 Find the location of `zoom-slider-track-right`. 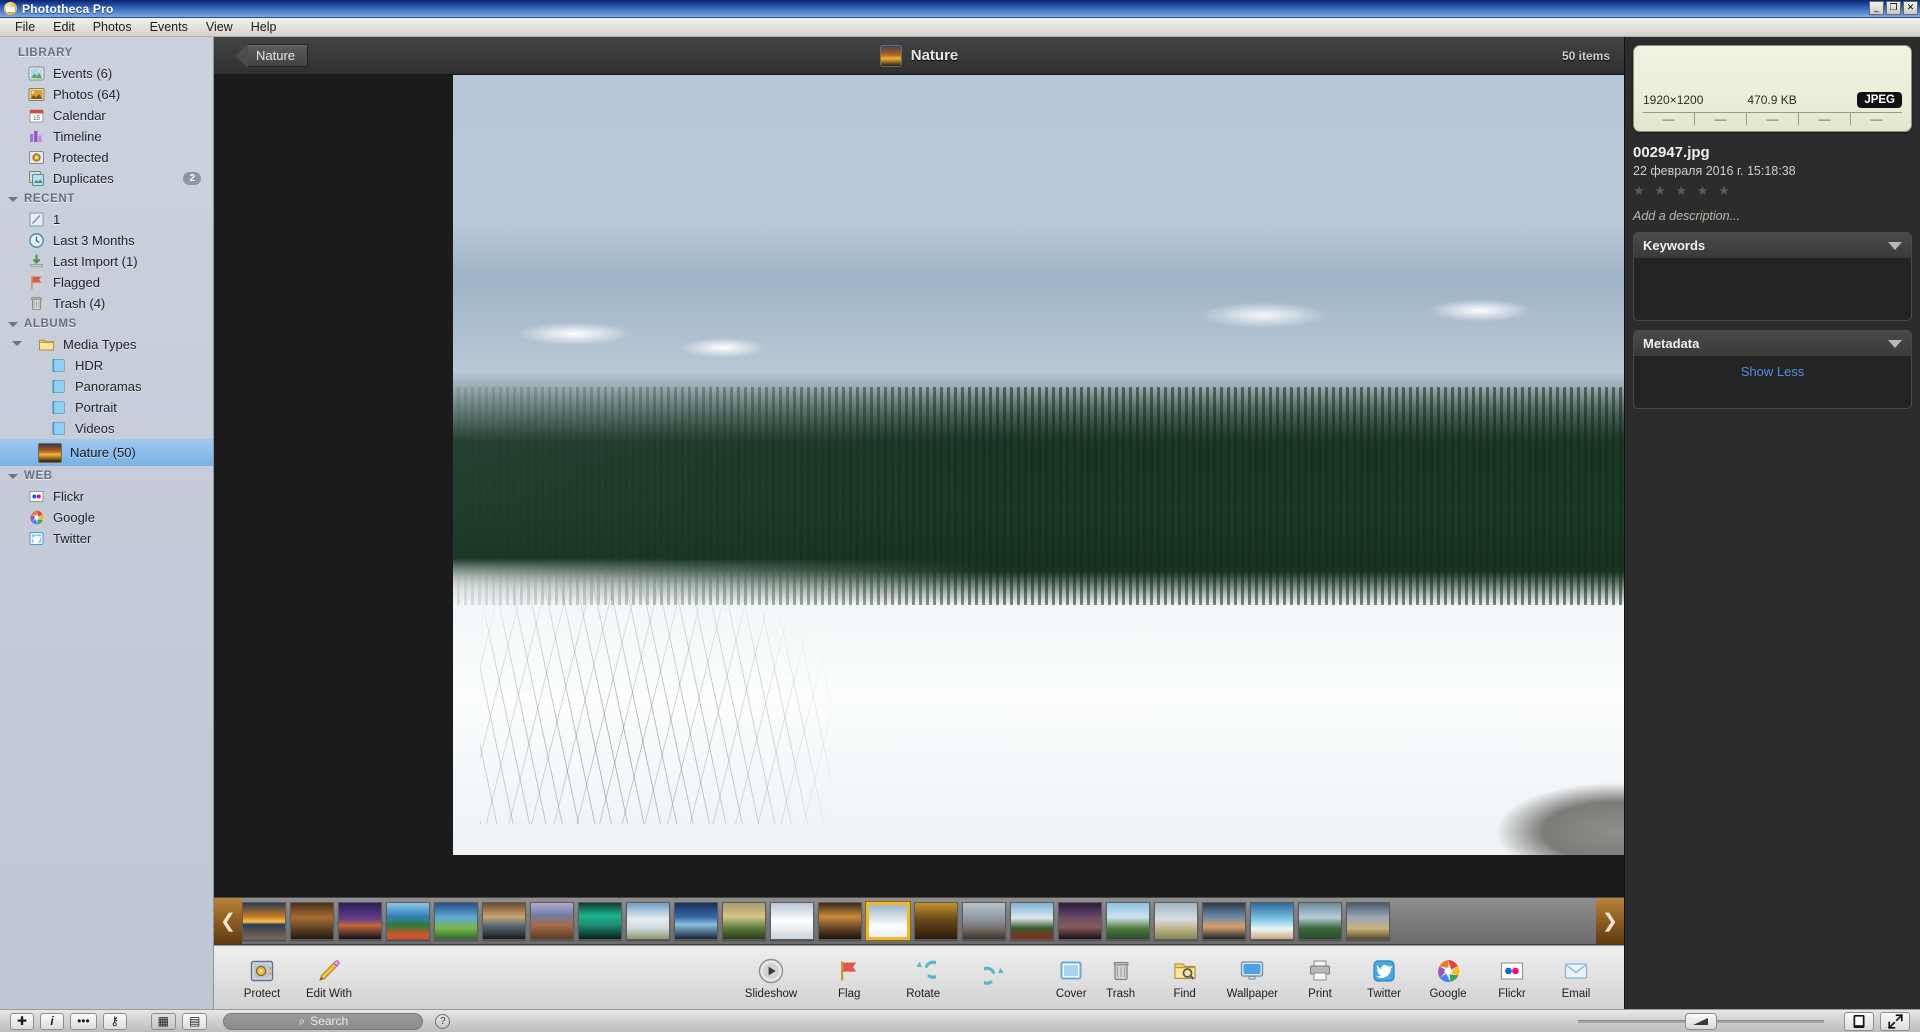

zoom-slider-track-right is located at coordinates (1766, 1021).